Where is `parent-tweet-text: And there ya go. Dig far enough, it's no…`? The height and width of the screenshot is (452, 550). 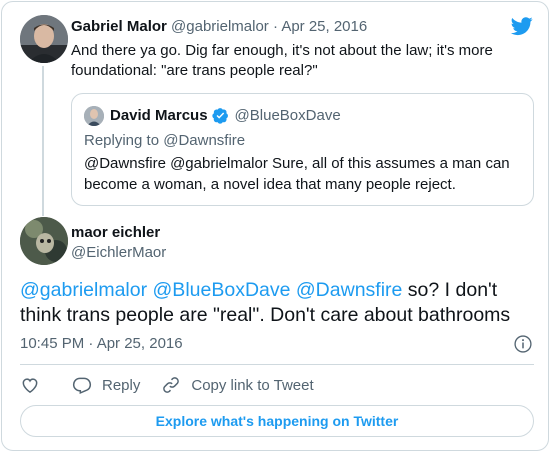
parent-tweet-text: And there ya go. Dig far enough, it's no… is located at coordinates (282, 60).